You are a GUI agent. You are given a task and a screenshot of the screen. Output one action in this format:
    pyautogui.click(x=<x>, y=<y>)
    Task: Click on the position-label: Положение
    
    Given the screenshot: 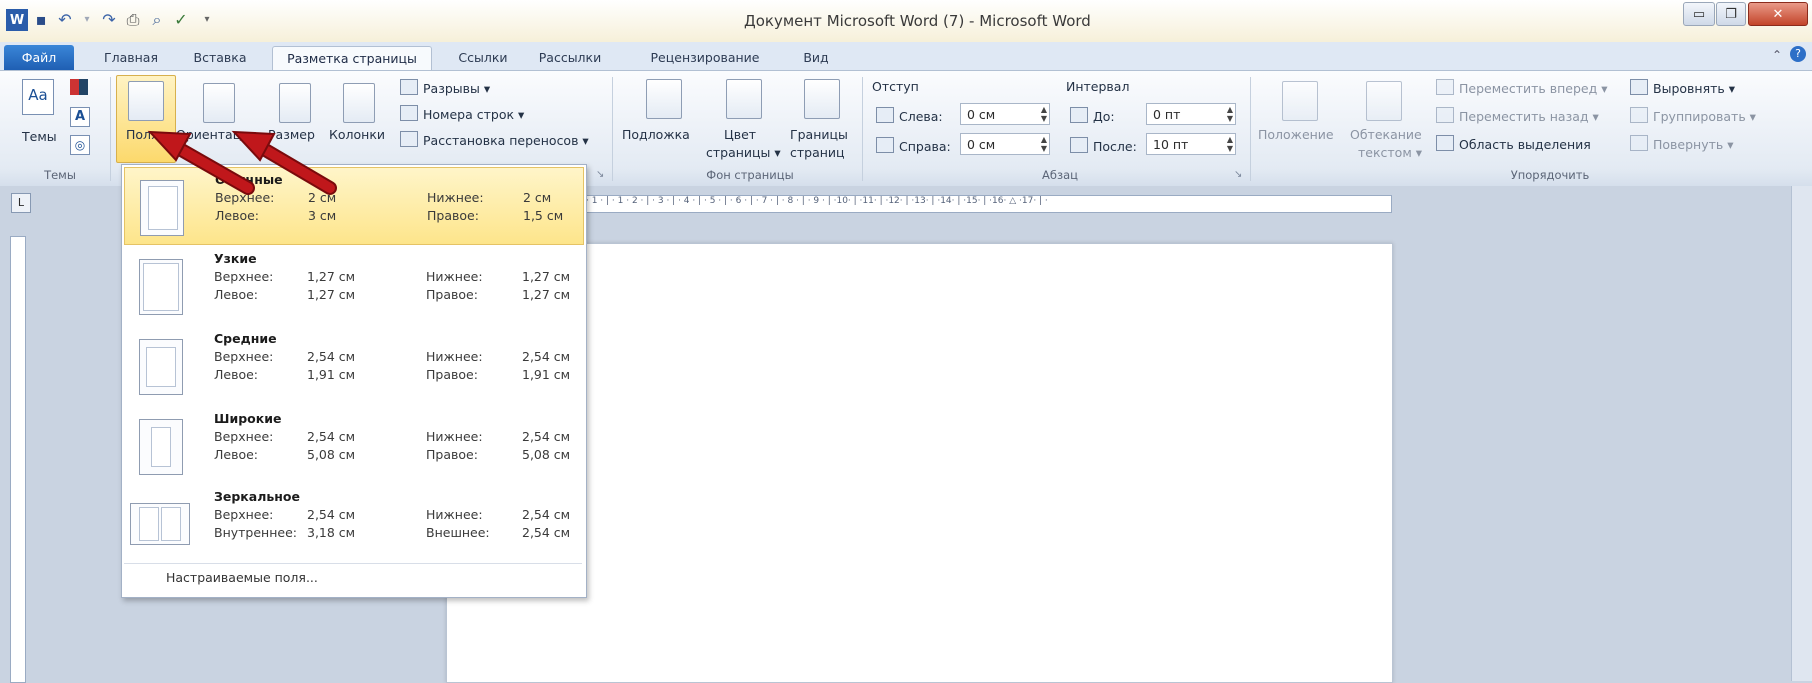 What is the action you would take?
    pyautogui.click(x=1296, y=134)
    